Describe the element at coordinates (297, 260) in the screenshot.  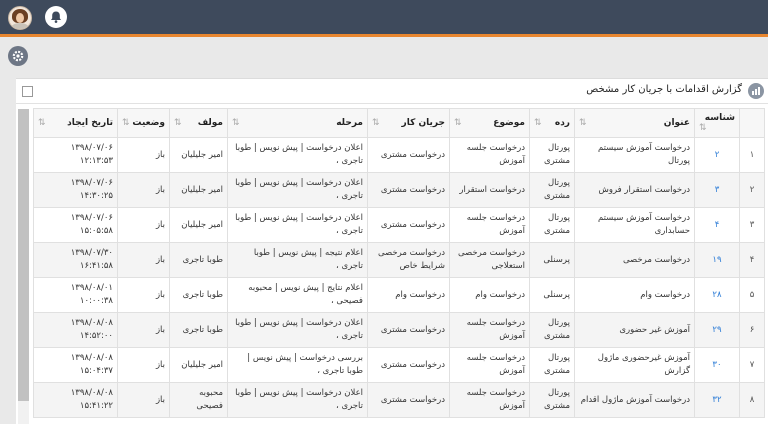
I see `stage-cell: اعلام نتیجه | پیش نویس | طوبا تاجری ،` at that location.